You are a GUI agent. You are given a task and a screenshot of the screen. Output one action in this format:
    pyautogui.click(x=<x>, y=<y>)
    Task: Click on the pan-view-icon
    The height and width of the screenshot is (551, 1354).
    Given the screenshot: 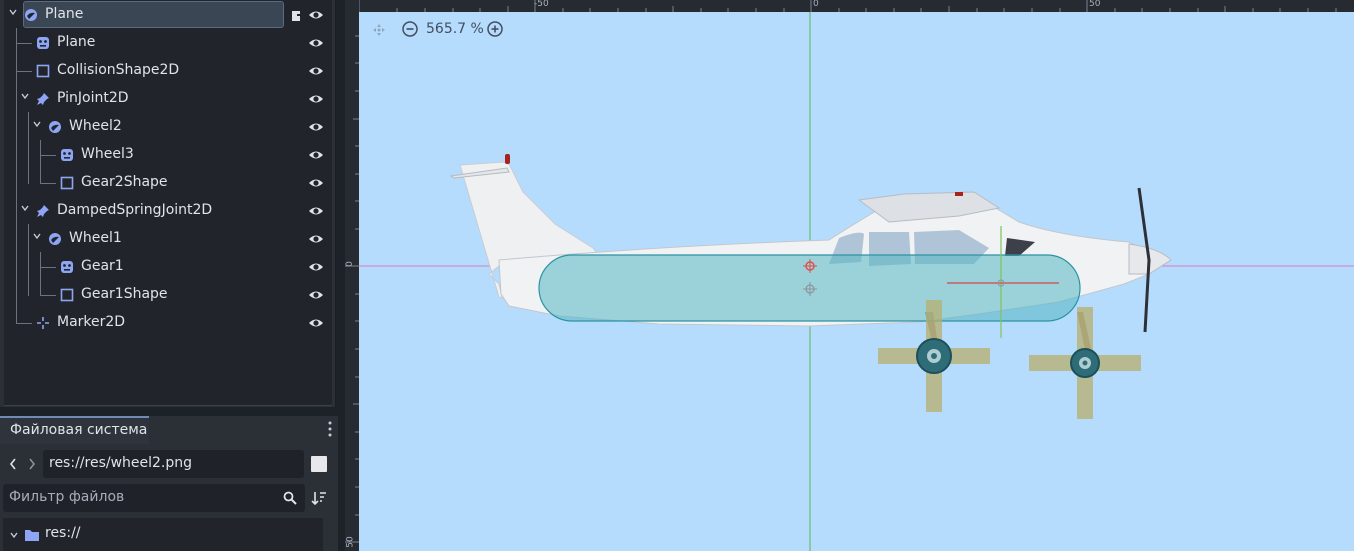 What is the action you would take?
    pyautogui.click(x=379, y=30)
    